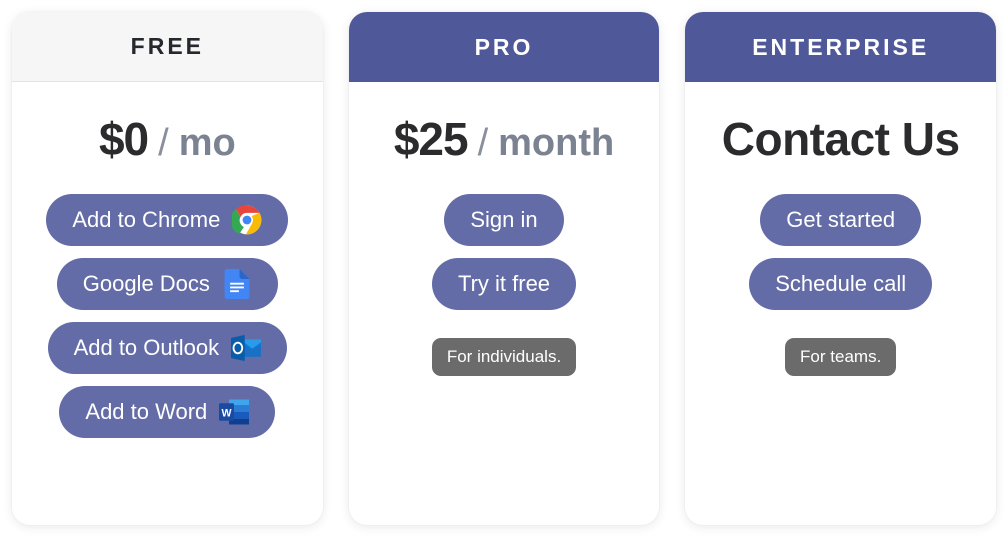 Image resolution: width=1008 pixels, height=541 pixels. What do you see at coordinates (146, 283) in the screenshot?
I see `google-docs-button-label: Google Docs` at bounding box center [146, 283].